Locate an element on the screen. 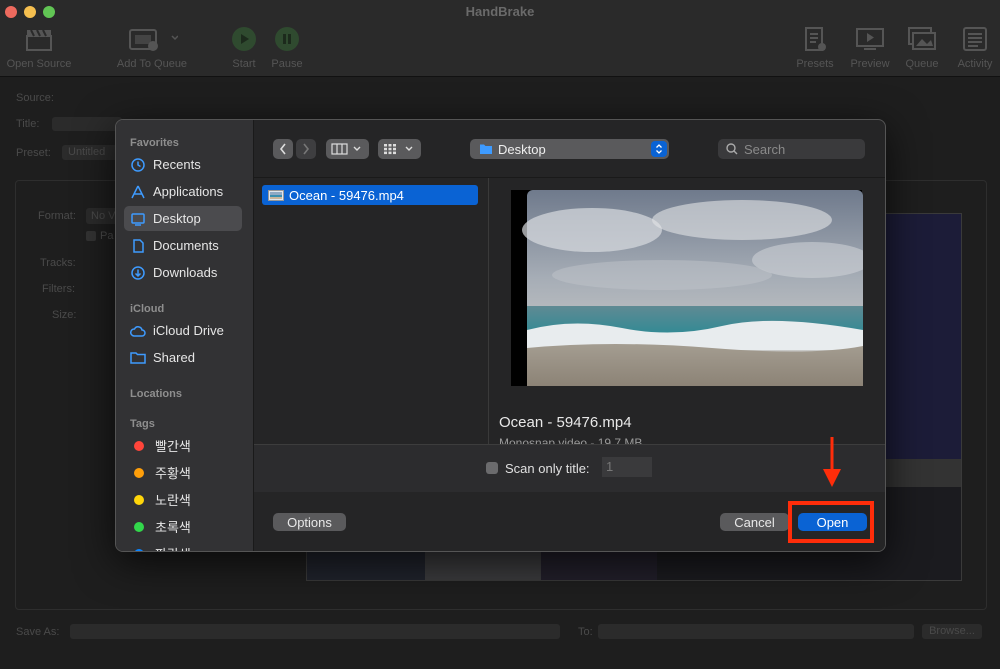 The height and width of the screenshot is (669, 1000). window-title: HandBrake is located at coordinates (500, 11).